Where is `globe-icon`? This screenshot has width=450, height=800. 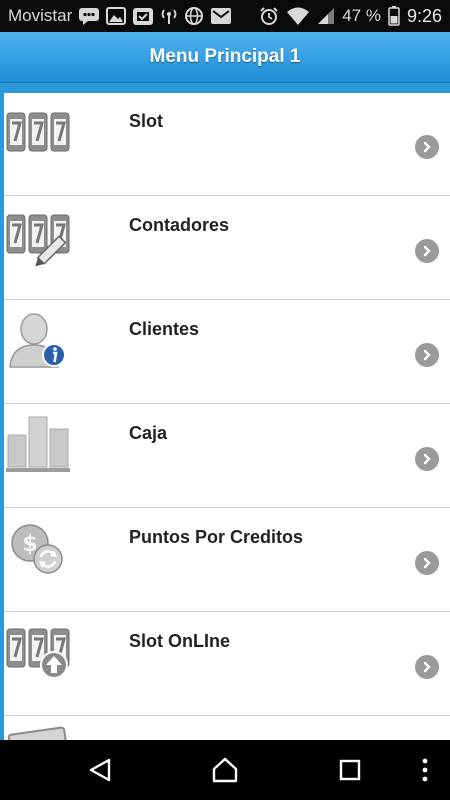 globe-icon is located at coordinates (194, 16).